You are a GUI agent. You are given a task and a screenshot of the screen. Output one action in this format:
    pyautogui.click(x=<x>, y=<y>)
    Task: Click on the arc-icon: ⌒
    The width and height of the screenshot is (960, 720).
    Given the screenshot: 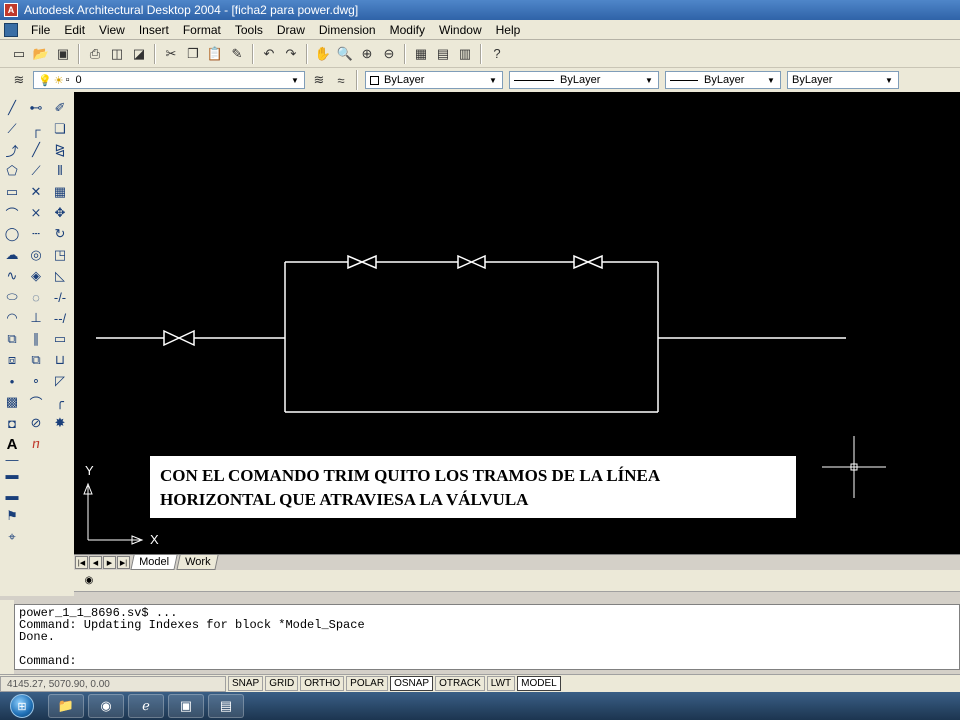 What is the action you would take?
    pyautogui.click(x=12, y=213)
    